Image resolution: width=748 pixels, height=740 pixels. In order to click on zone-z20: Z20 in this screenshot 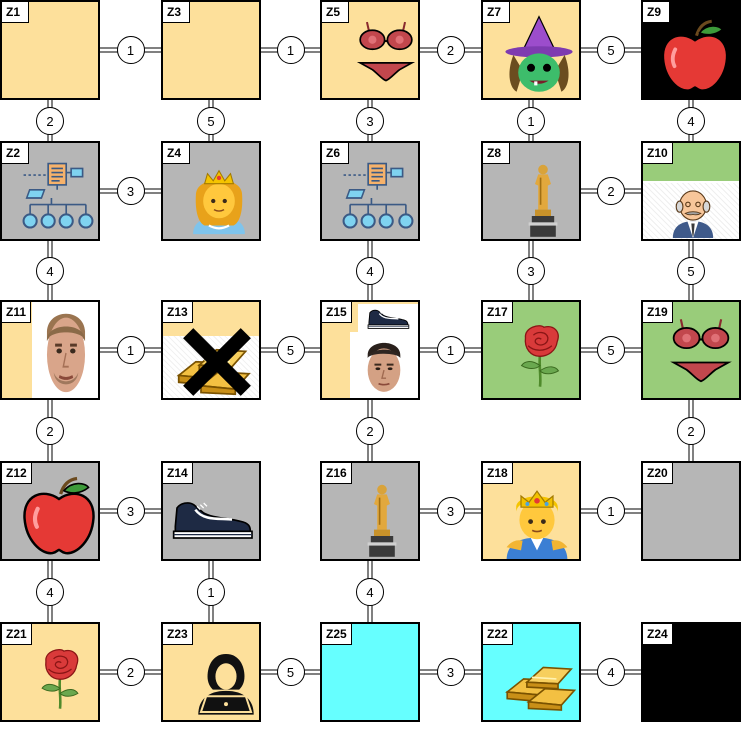, I will do `click(691, 511)`.